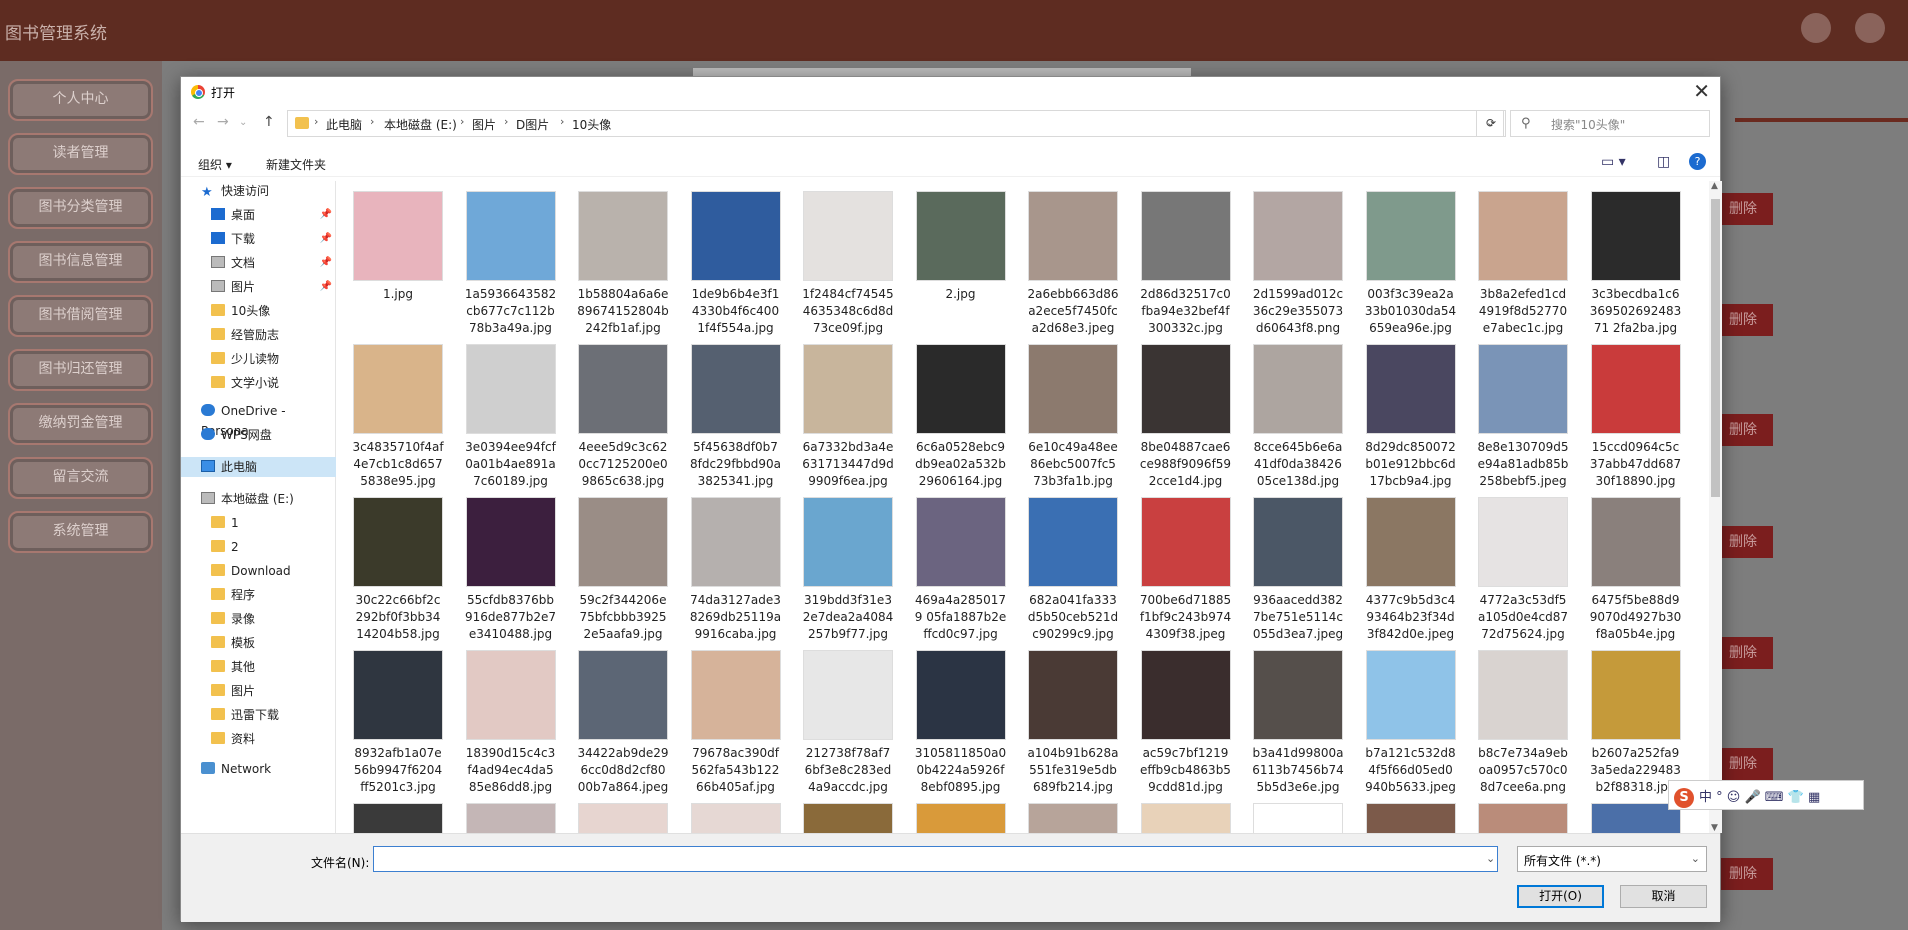 This screenshot has height=930, width=1908. Describe the element at coordinates (1411, 570) in the screenshot. I see `file-item: 4377c9b5d3c493464b23f34d3f842d0e.jpeg` at that location.